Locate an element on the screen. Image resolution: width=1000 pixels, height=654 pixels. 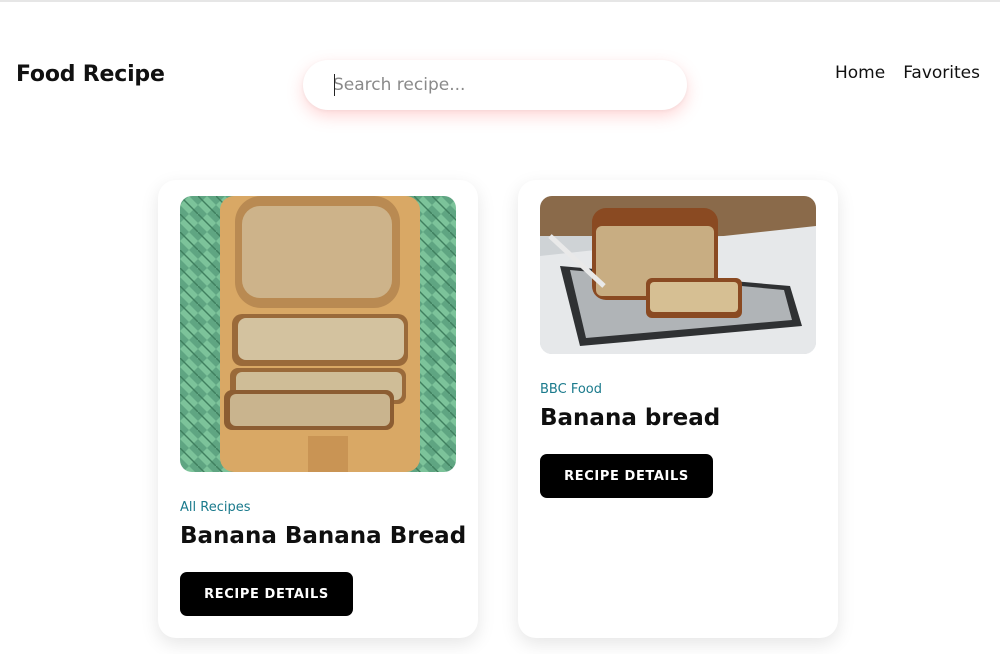
recipe-source: BBC Food is located at coordinates (571, 389).